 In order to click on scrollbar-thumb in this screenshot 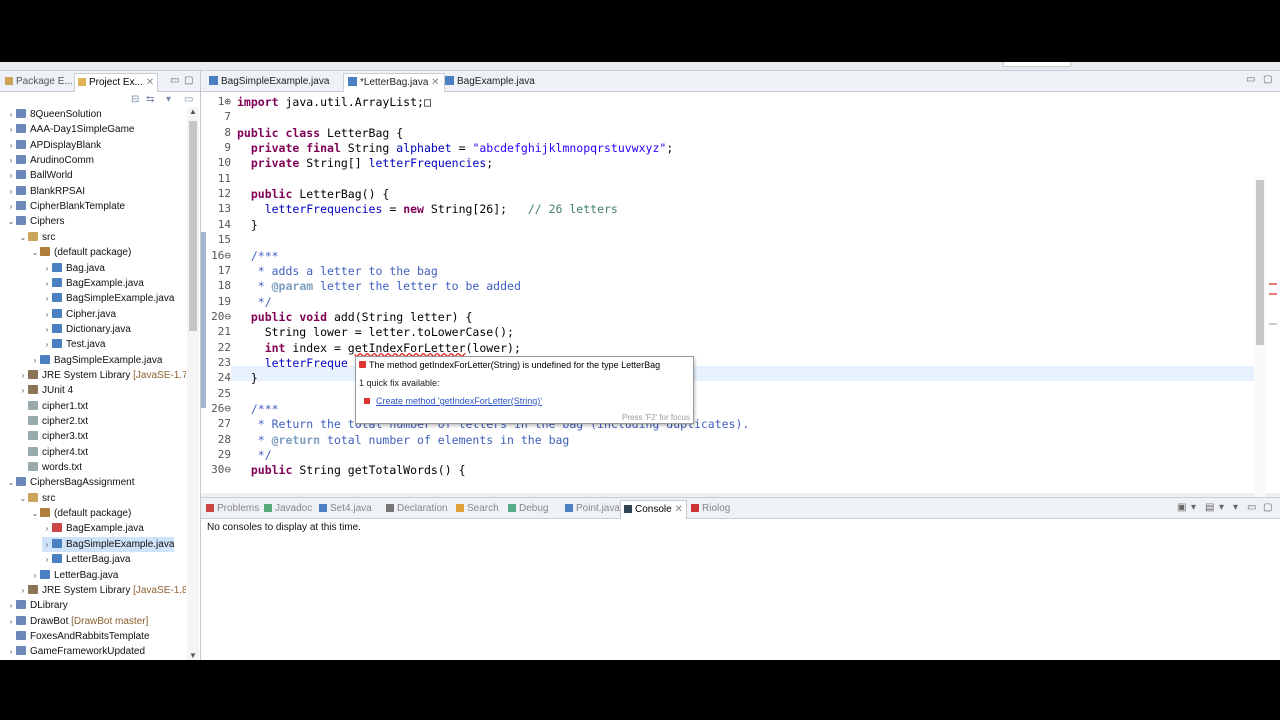, I will do `click(1260, 262)`.